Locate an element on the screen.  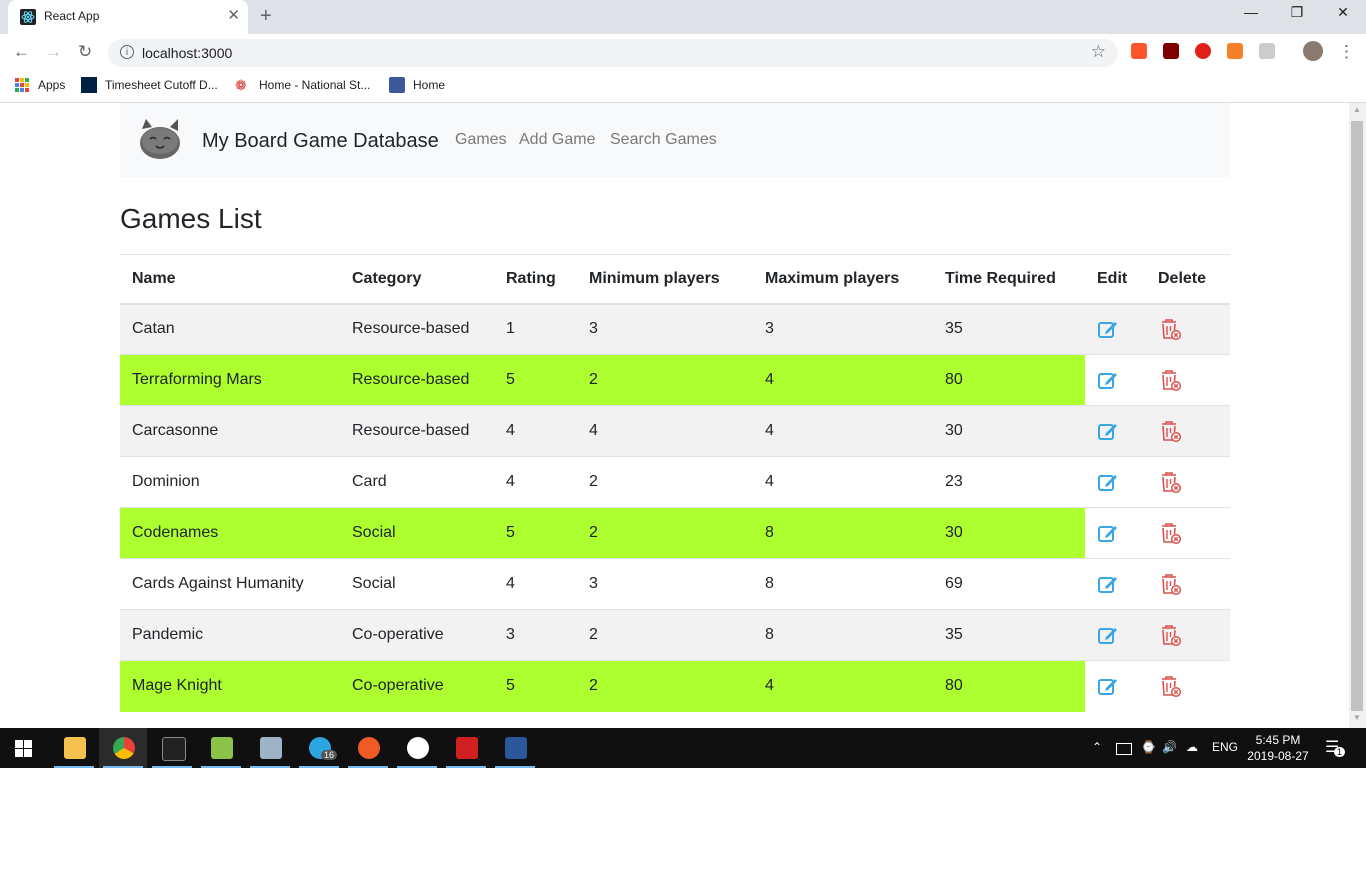
tab-strip: React App ✕ + — ❐ ✕ is located at coordinates (683, 17).